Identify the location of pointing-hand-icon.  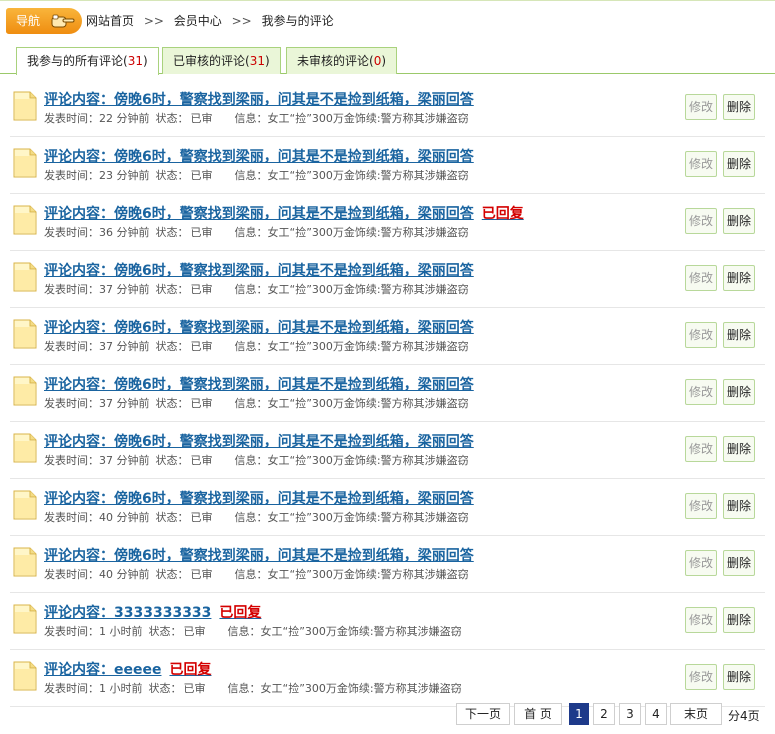
(63, 21).